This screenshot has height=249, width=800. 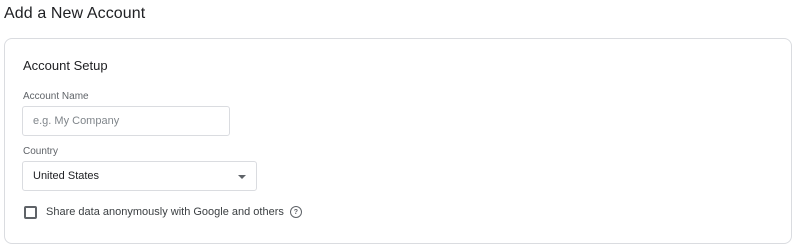 I want to click on account-name-label: Account Name, so click(x=56, y=96).